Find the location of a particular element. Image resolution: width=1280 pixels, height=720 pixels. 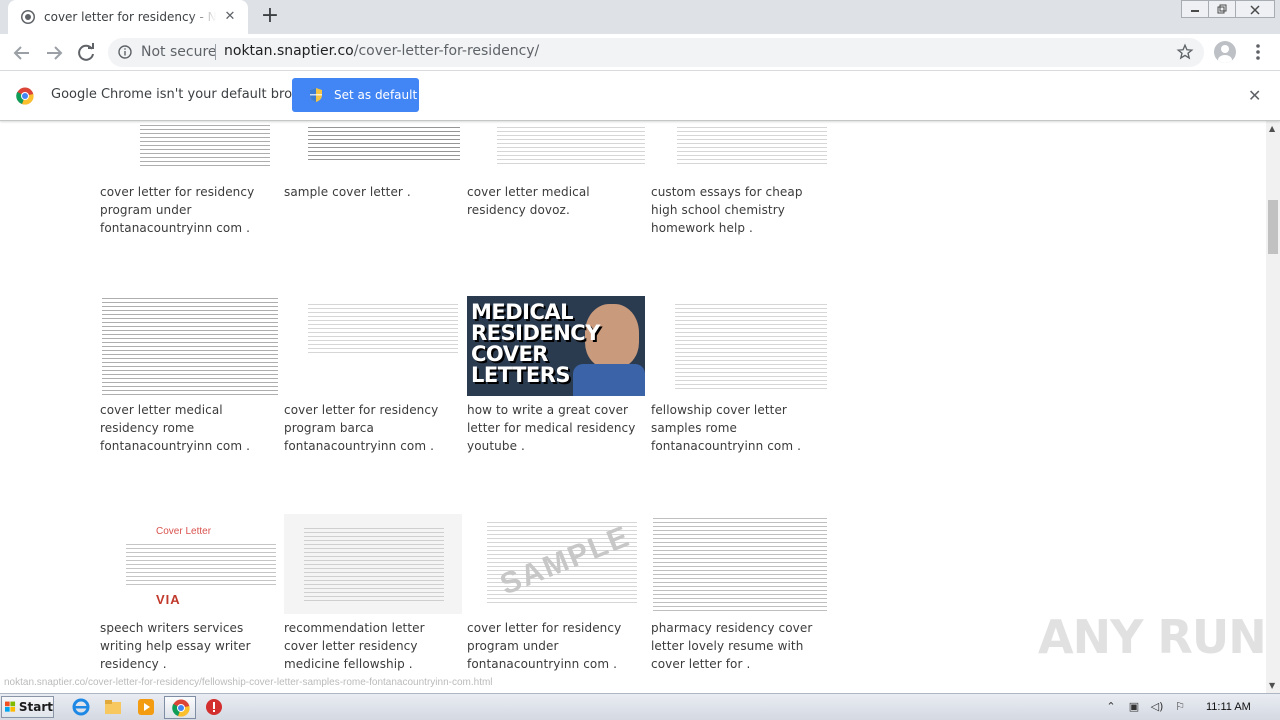

start-label: Start is located at coordinates (35, 707).